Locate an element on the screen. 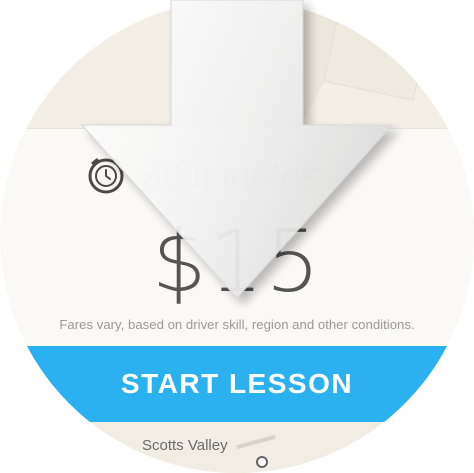 The width and height of the screenshot is (474, 473). start-lesson-label: START LESSON is located at coordinates (237, 383).